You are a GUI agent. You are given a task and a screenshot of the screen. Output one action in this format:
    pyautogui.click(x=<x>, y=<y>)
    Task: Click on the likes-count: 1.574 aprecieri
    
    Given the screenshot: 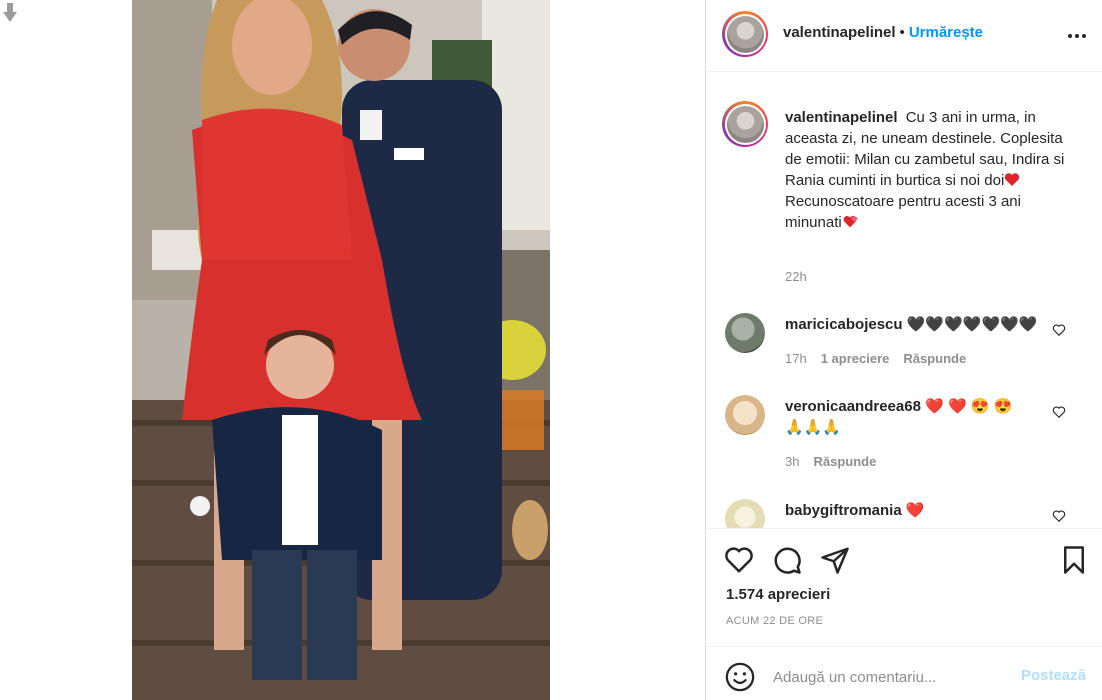 What is the action you would take?
    pyautogui.click(x=778, y=594)
    